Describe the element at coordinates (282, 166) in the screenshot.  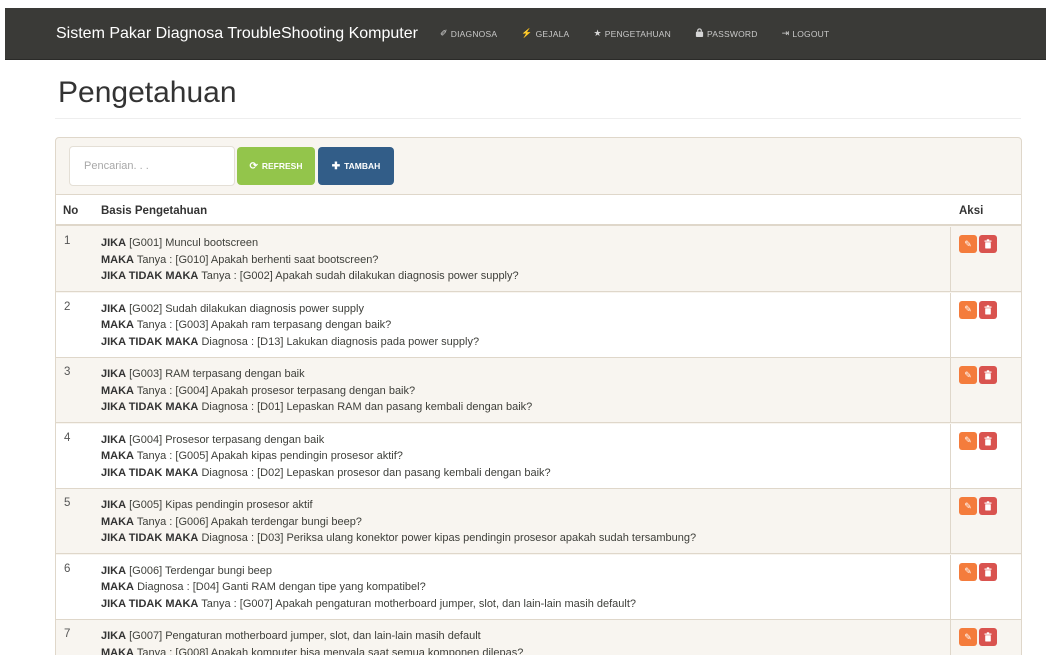
I see `refresh-label: REFRESH` at that location.